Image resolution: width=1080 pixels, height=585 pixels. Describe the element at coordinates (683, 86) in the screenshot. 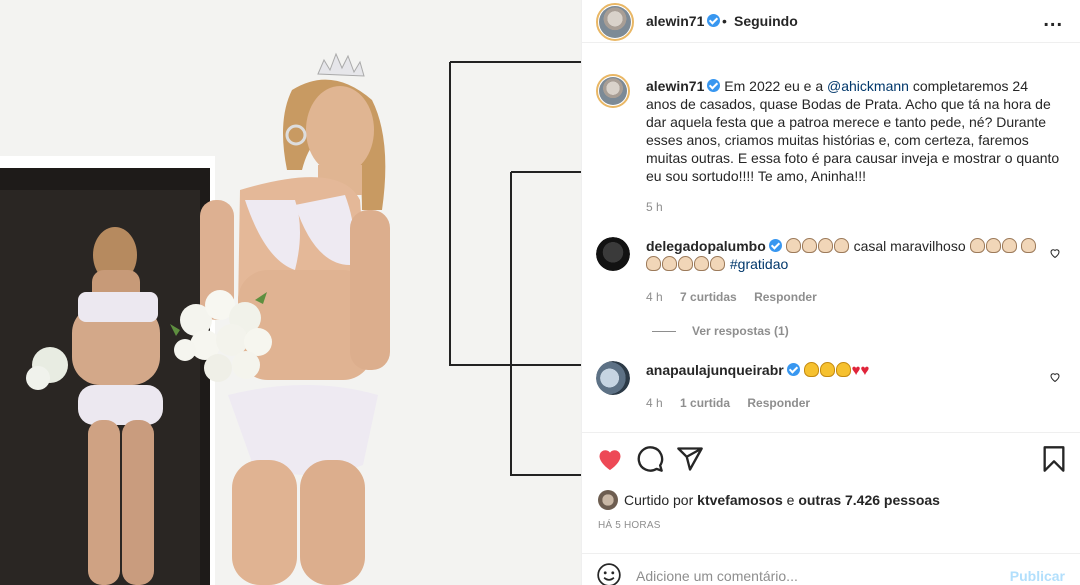

I see `caption-username: alewin71` at that location.